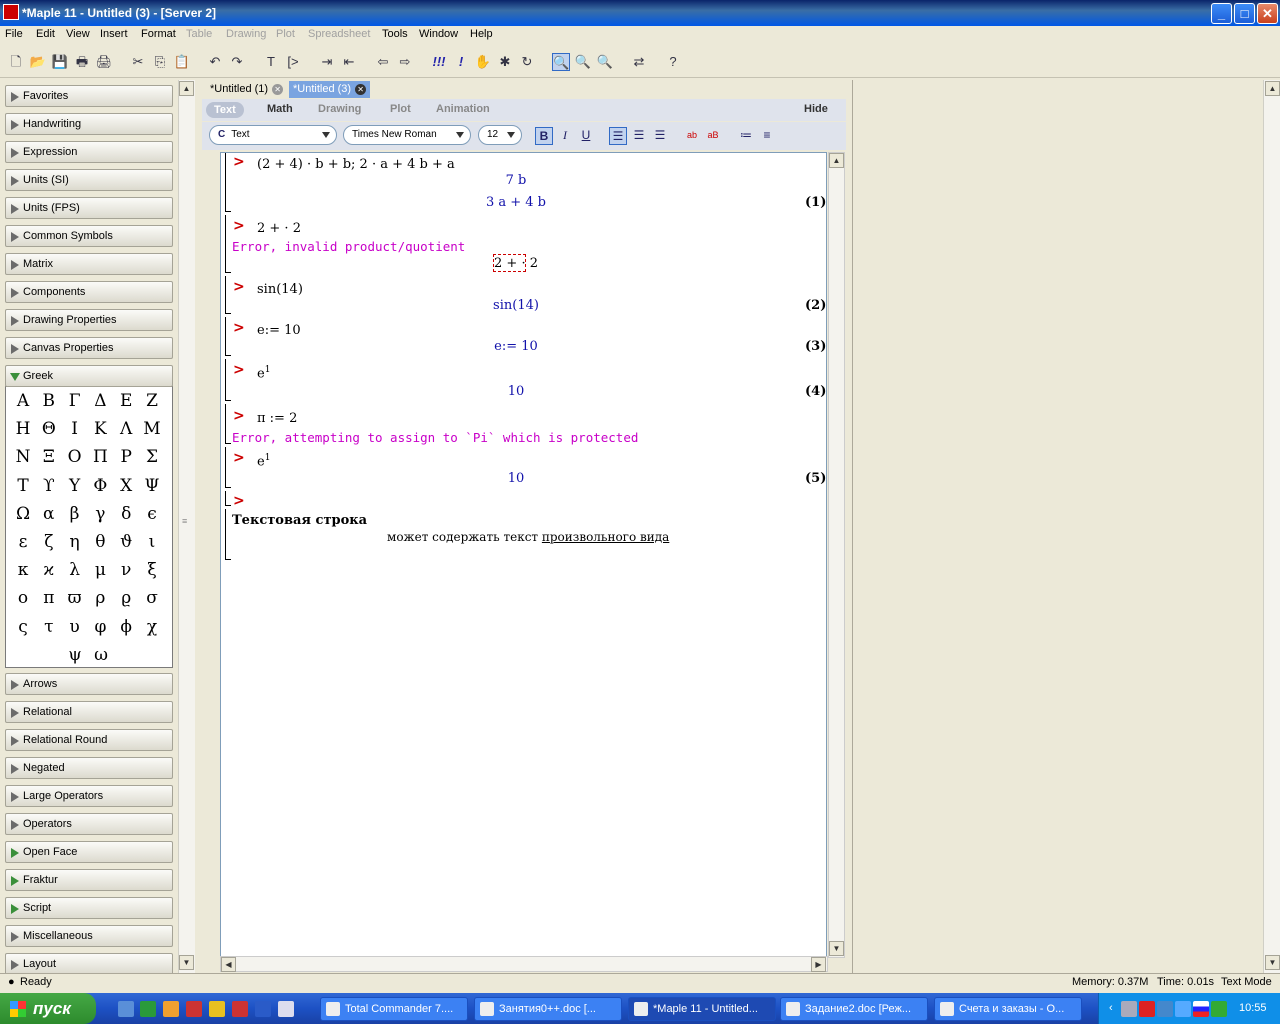  What do you see at coordinates (148, 1009) in the screenshot?
I see `excel-icon` at bounding box center [148, 1009].